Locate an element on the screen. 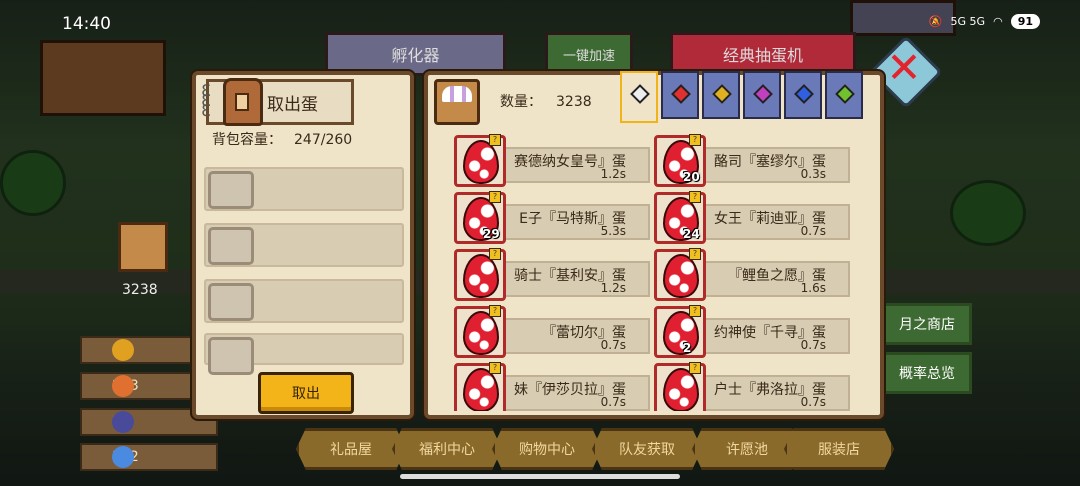 The width and height of the screenshot is (1080, 486). egg-list-item: 女王『莉迪亚』蛋 0.7s? 24 is located at coordinates (752, 217).